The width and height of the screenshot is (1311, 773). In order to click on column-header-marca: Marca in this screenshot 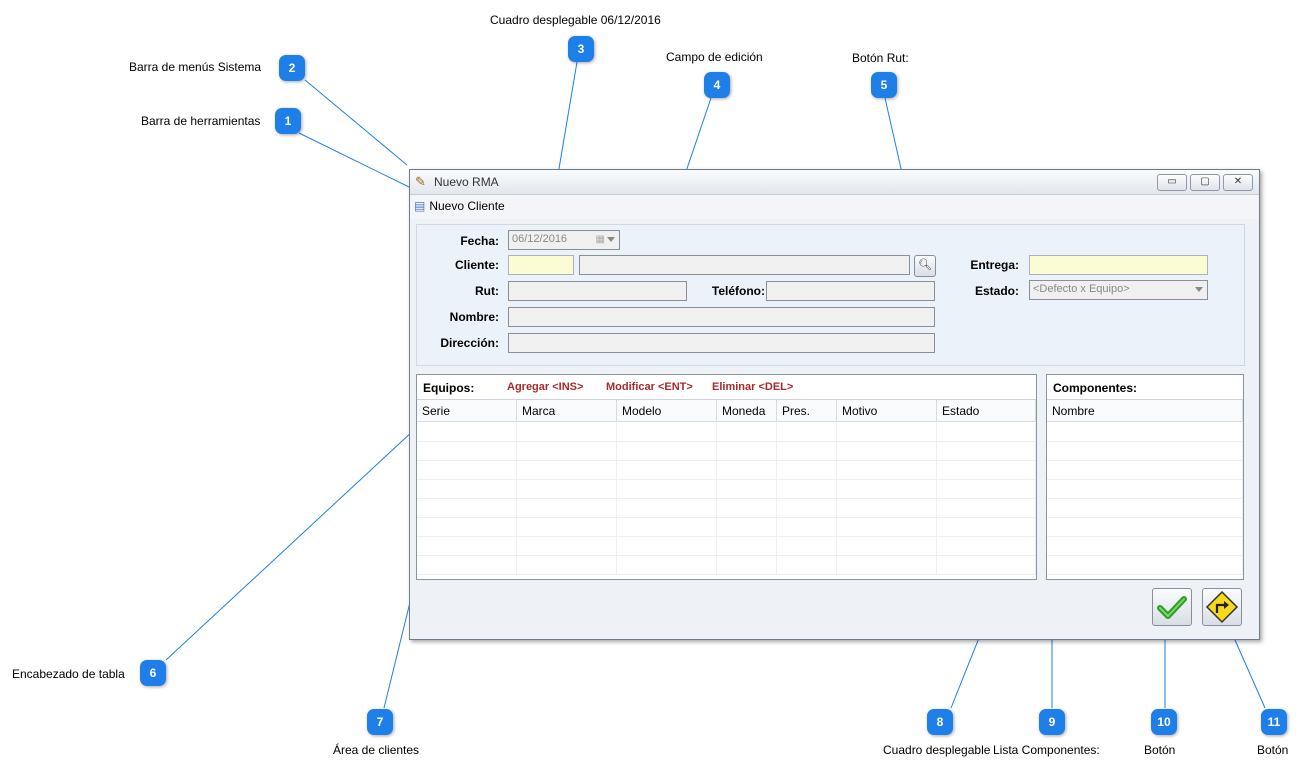, I will do `click(567, 411)`.